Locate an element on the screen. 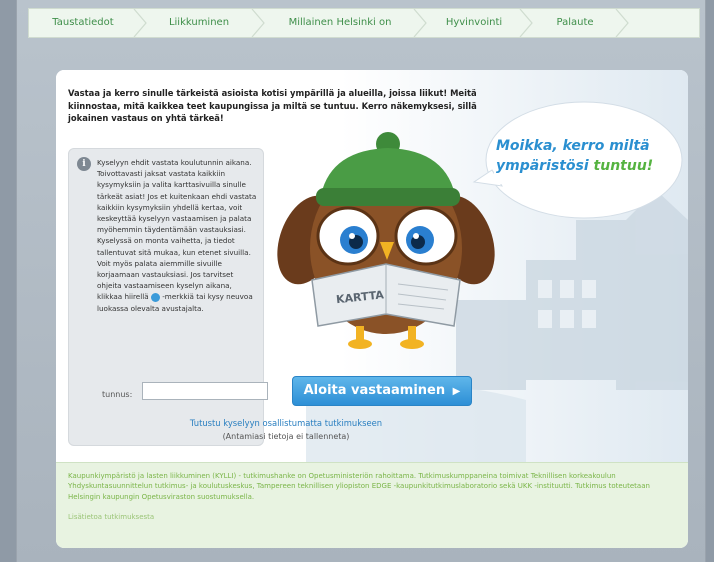 Image resolution: width=714 pixels, height=562 pixels. owl-mascot-illustration: KARTTA is located at coordinates (386, 240).